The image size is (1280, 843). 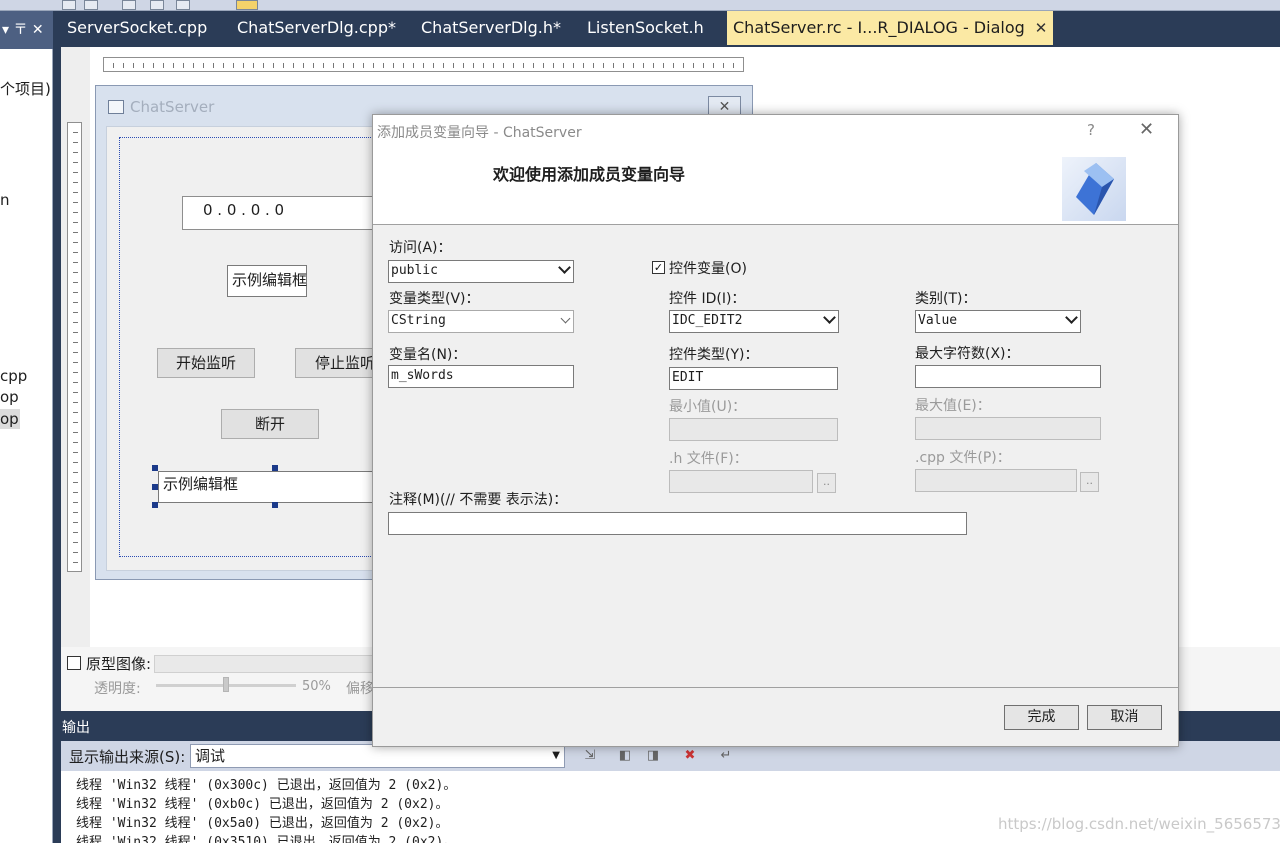 What do you see at coordinates (262, 823) in the screenshot?
I see `output-line: 线程 'Win32 线程' (0x5a0) 已退出，返回值为 2 (0x2)。` at bounding box center [262, 823].